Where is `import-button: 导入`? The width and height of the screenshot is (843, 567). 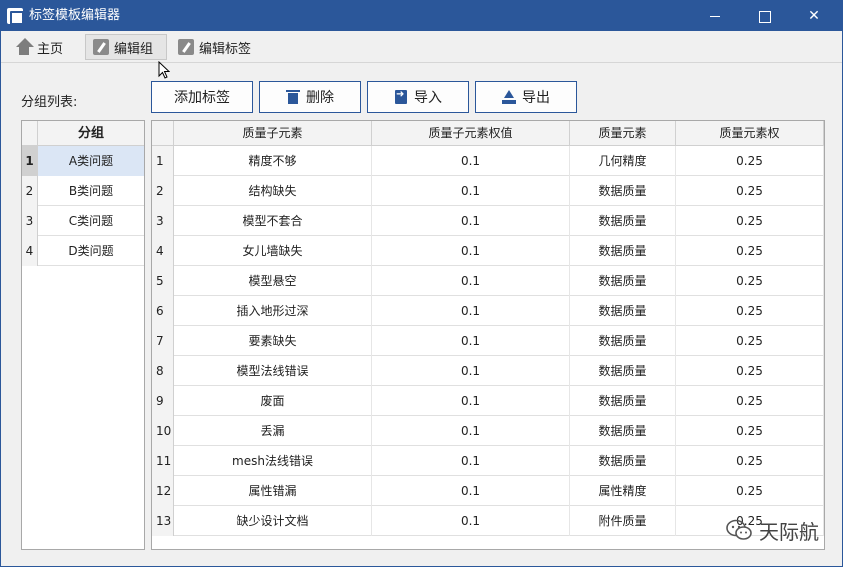
import-button: 导入 is located at coordinates (418, 97).